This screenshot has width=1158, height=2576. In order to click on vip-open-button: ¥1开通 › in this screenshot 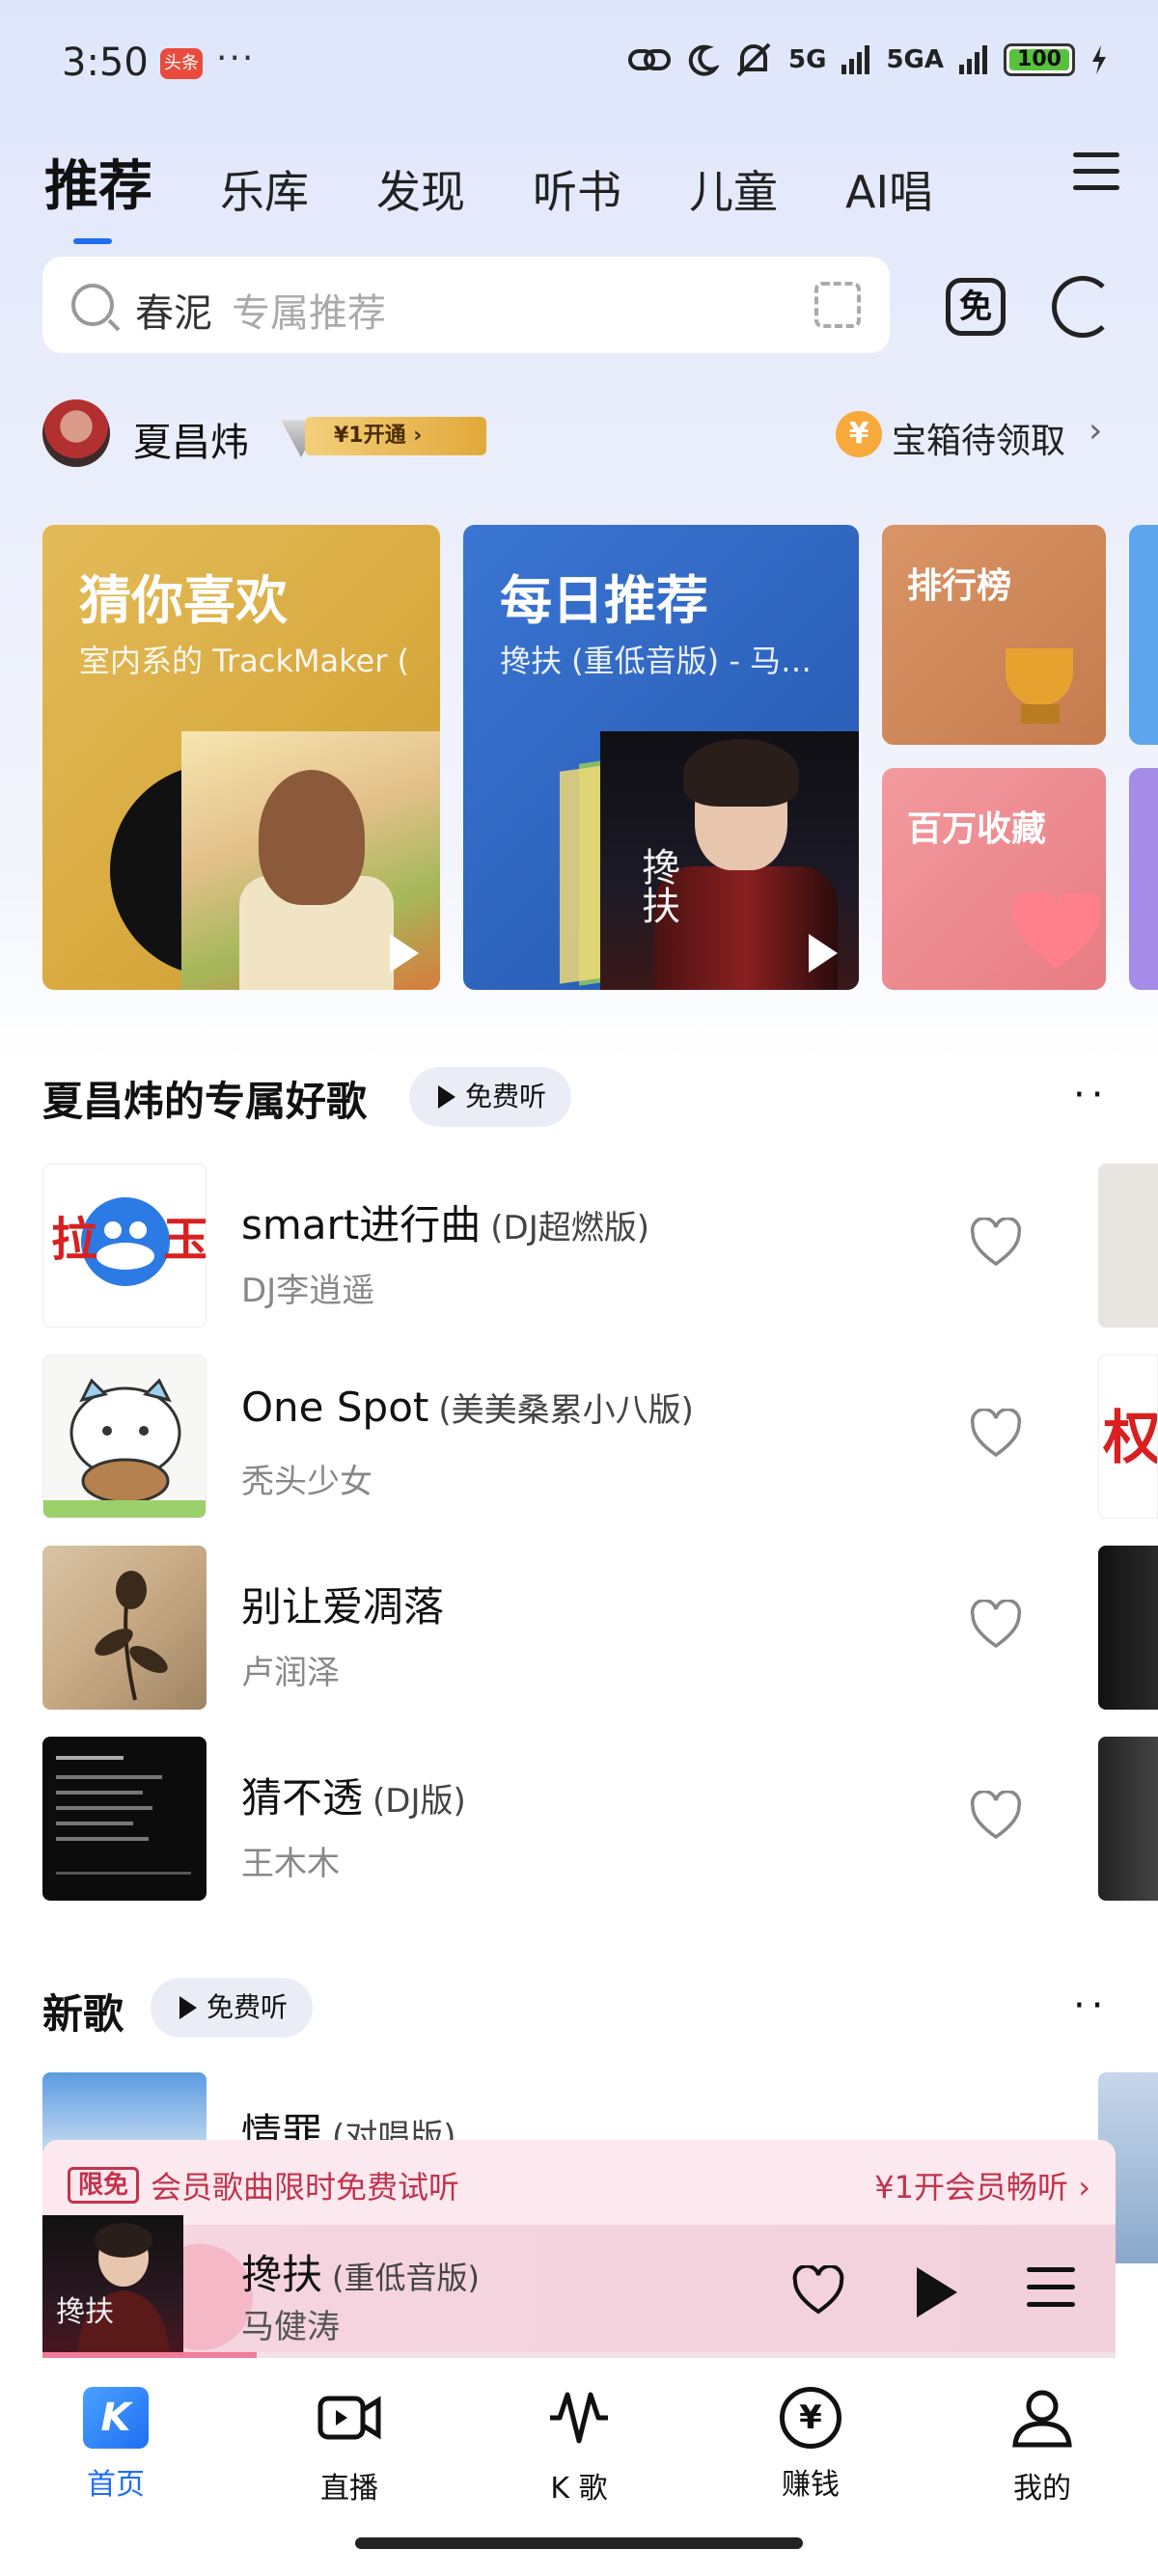, I will do `click(381, 434)`.